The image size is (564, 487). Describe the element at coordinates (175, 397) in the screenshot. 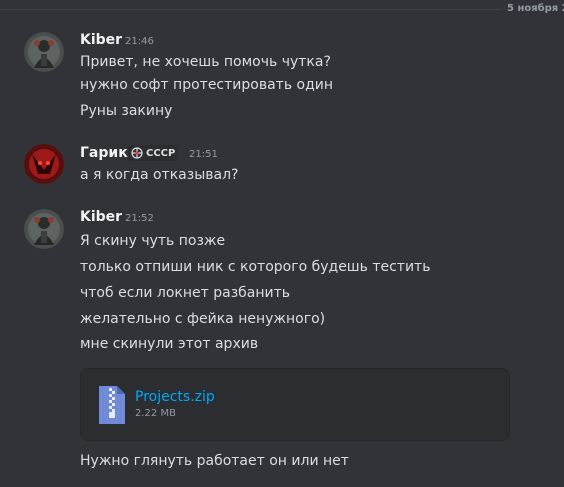

I see `attachment-filename-link: Projects.zip` at that location.